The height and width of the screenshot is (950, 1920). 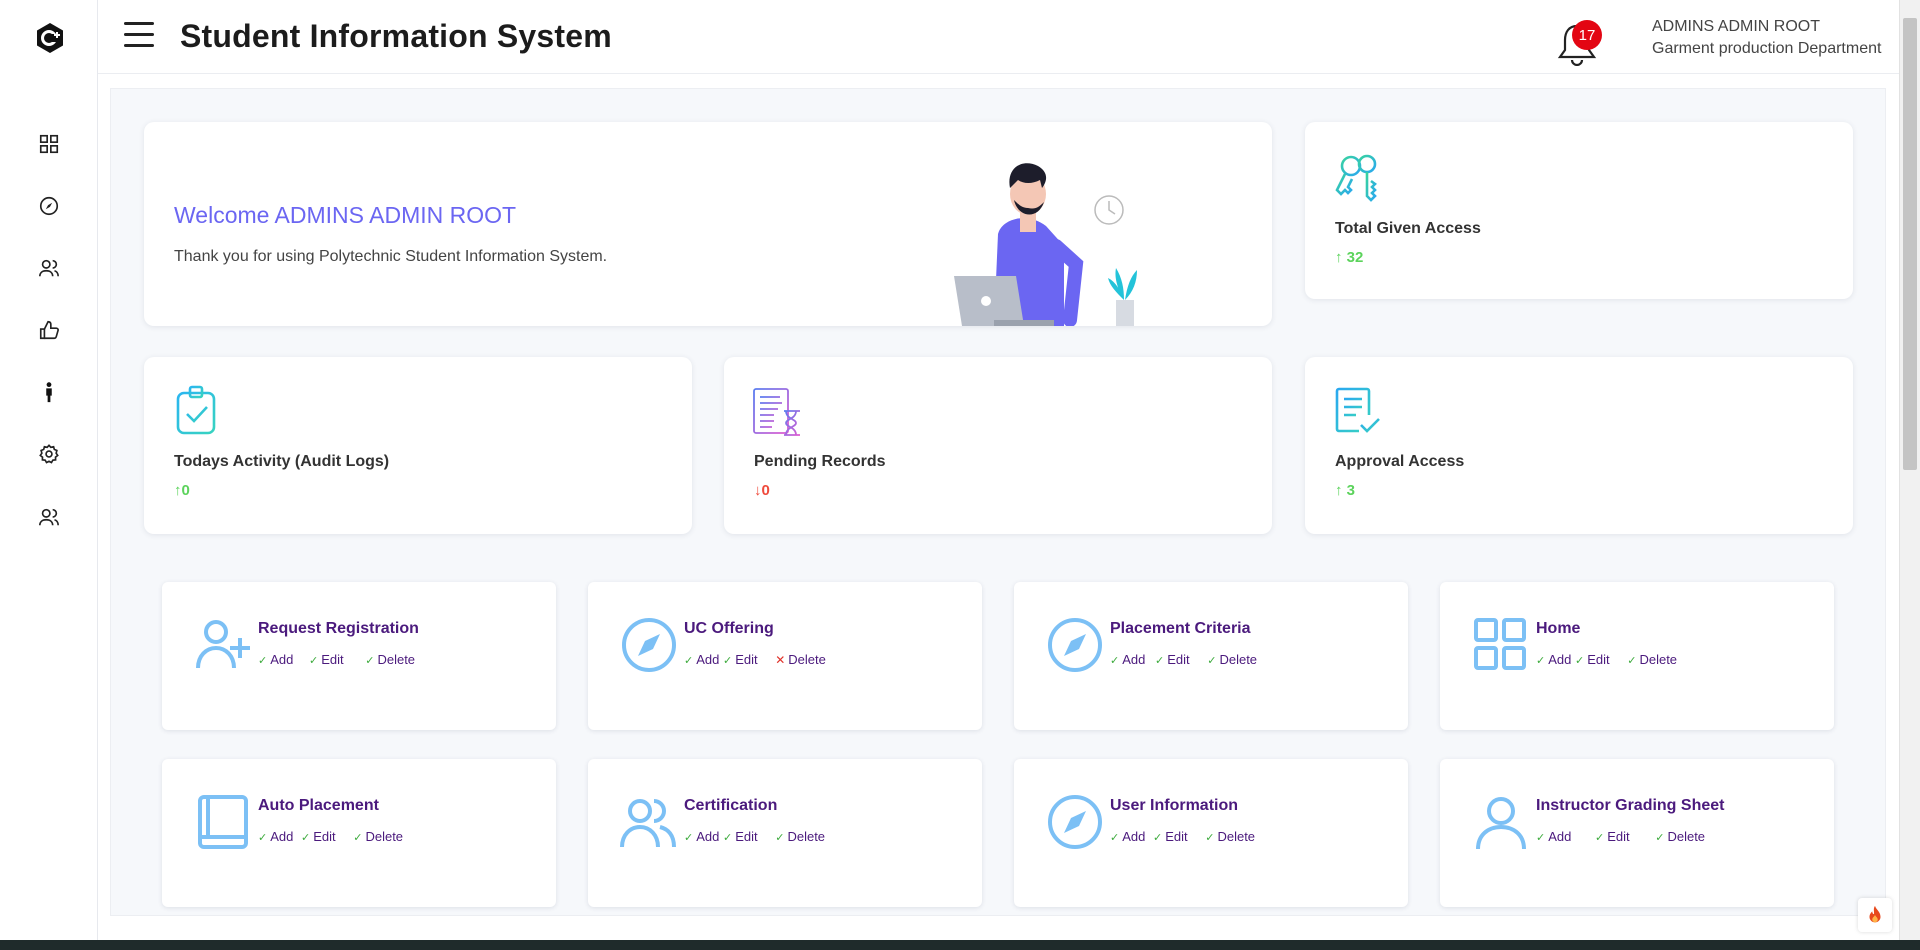 I want to click on developer-illustration, so click(x=1045, y=244).